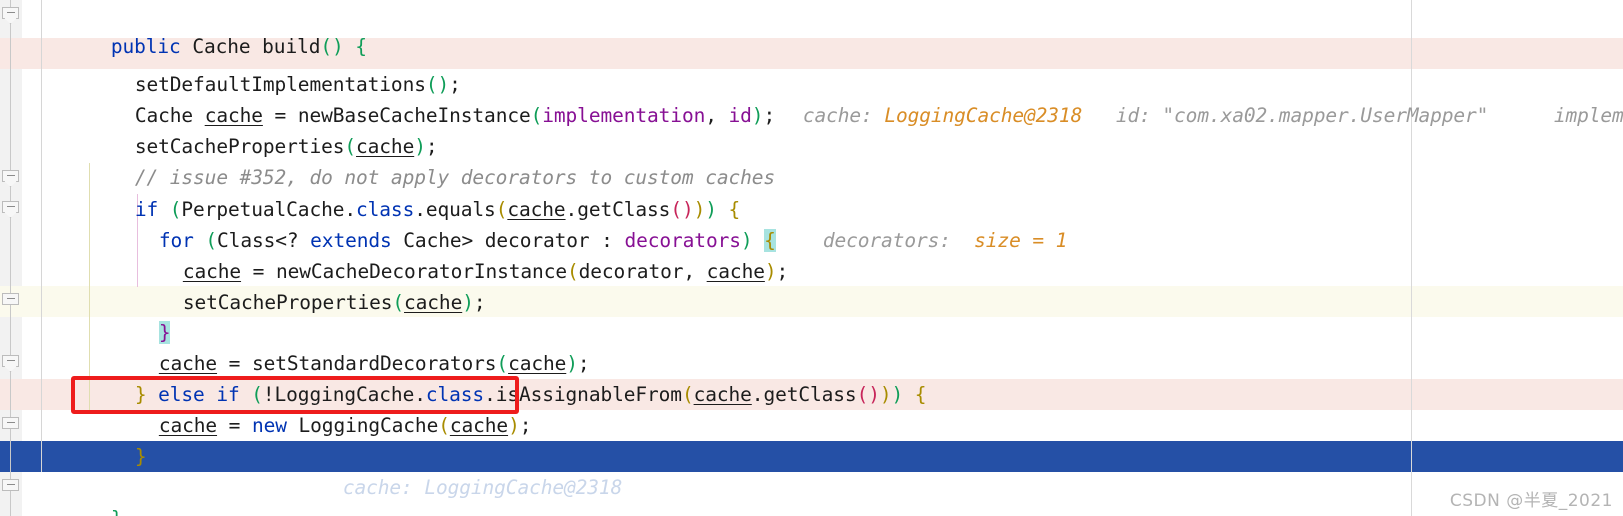 The width and height of the screenshot is (1623, 516). I want to click on line16-close-brace: }, so click(117, 511).